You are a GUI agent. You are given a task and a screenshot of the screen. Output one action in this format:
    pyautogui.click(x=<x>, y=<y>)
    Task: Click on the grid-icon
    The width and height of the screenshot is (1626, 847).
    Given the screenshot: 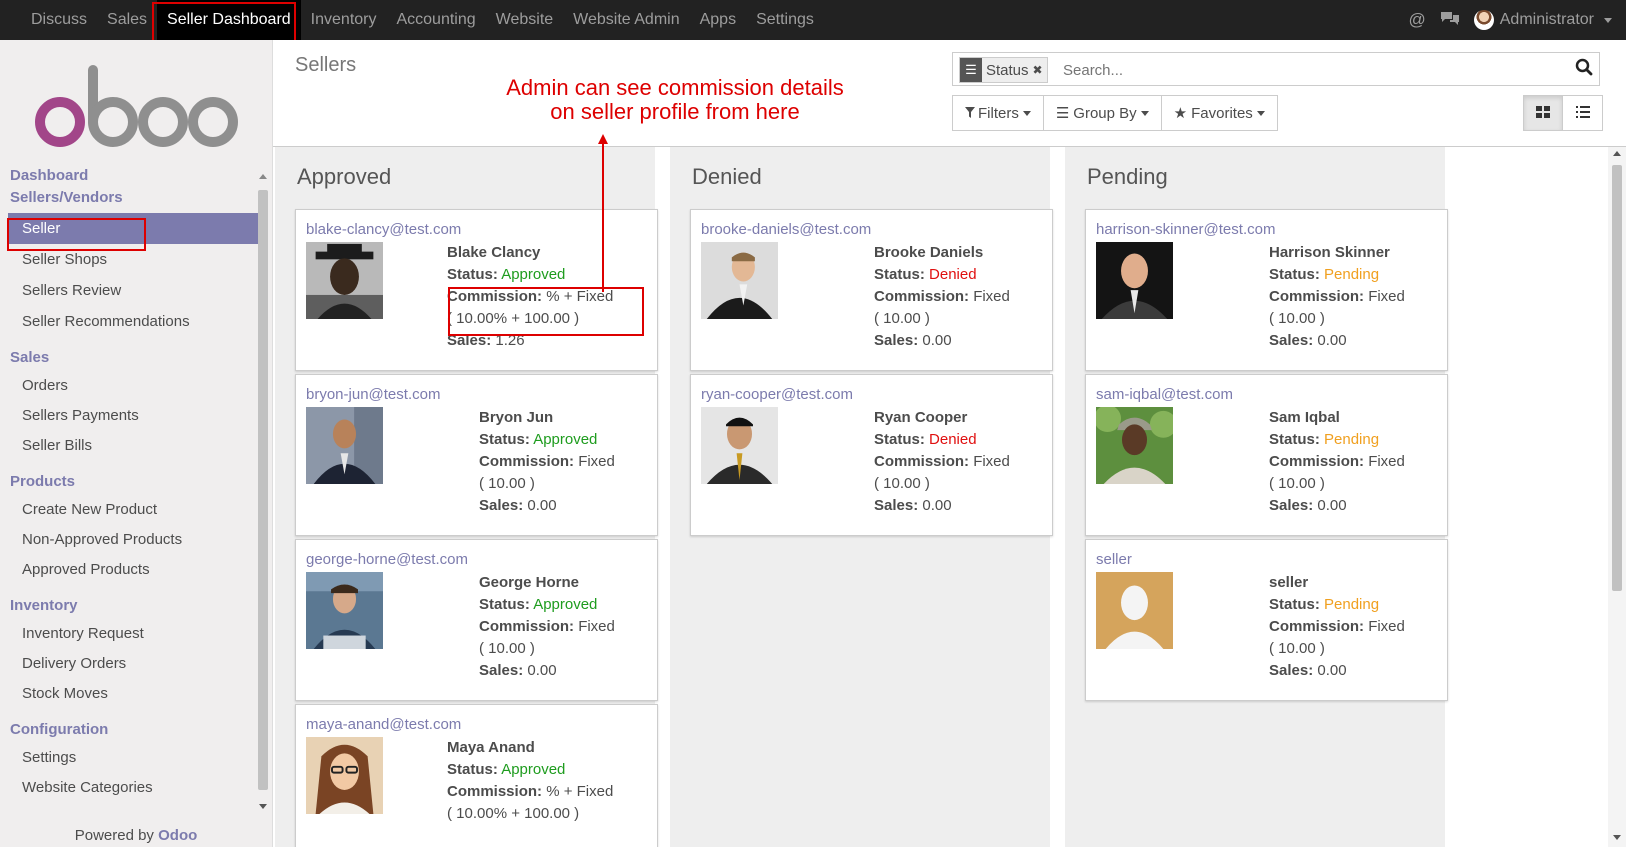 What is the action you would take?
    pyautogui.click(x=1543, y=113)
    